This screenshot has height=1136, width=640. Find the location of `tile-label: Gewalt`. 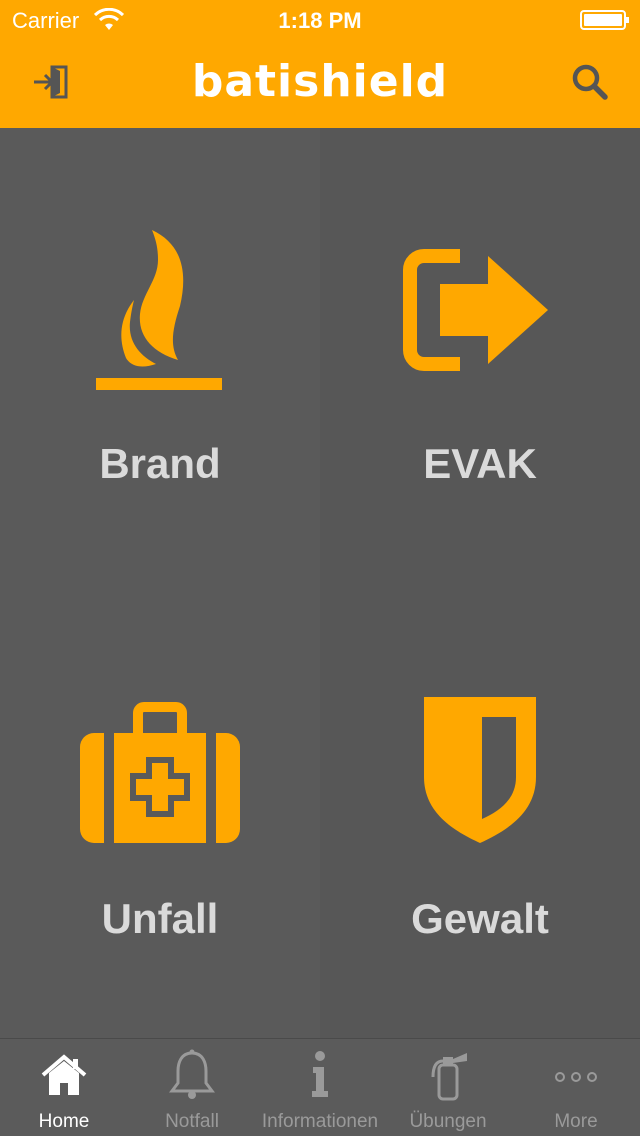

tile-label: Gewalt is located at coordinates (480, 918).